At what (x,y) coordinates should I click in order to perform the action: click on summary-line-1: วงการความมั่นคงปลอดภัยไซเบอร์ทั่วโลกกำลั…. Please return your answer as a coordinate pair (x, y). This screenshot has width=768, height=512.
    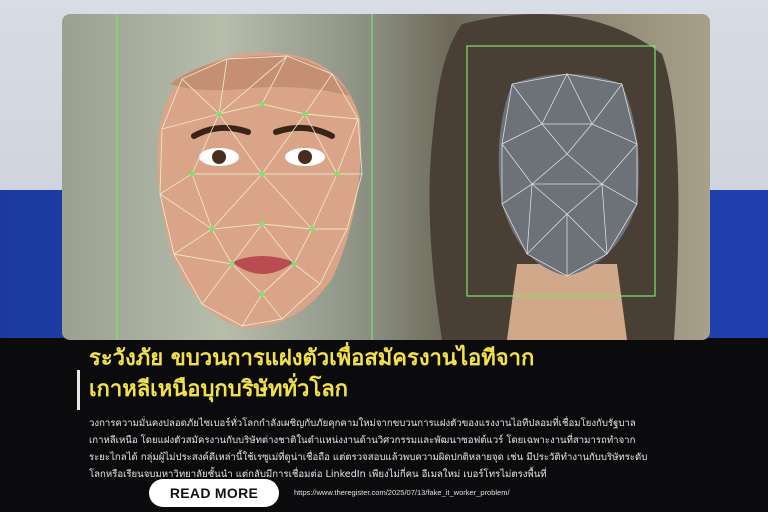
    Looking at the image, I should click on (362, 423).